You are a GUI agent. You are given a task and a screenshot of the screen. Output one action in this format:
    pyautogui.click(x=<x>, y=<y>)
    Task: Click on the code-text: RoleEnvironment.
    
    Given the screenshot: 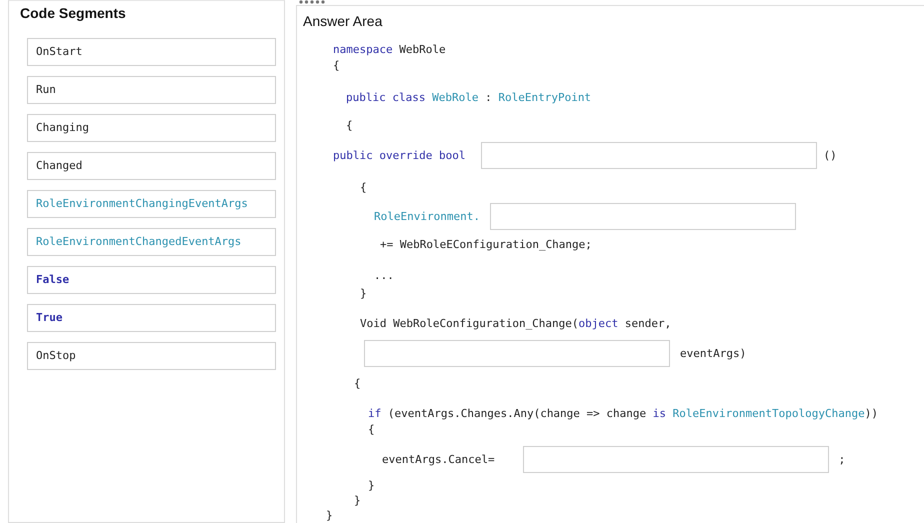 What is the action you would take?
    pyautogui.click(x=427, y=217)
    